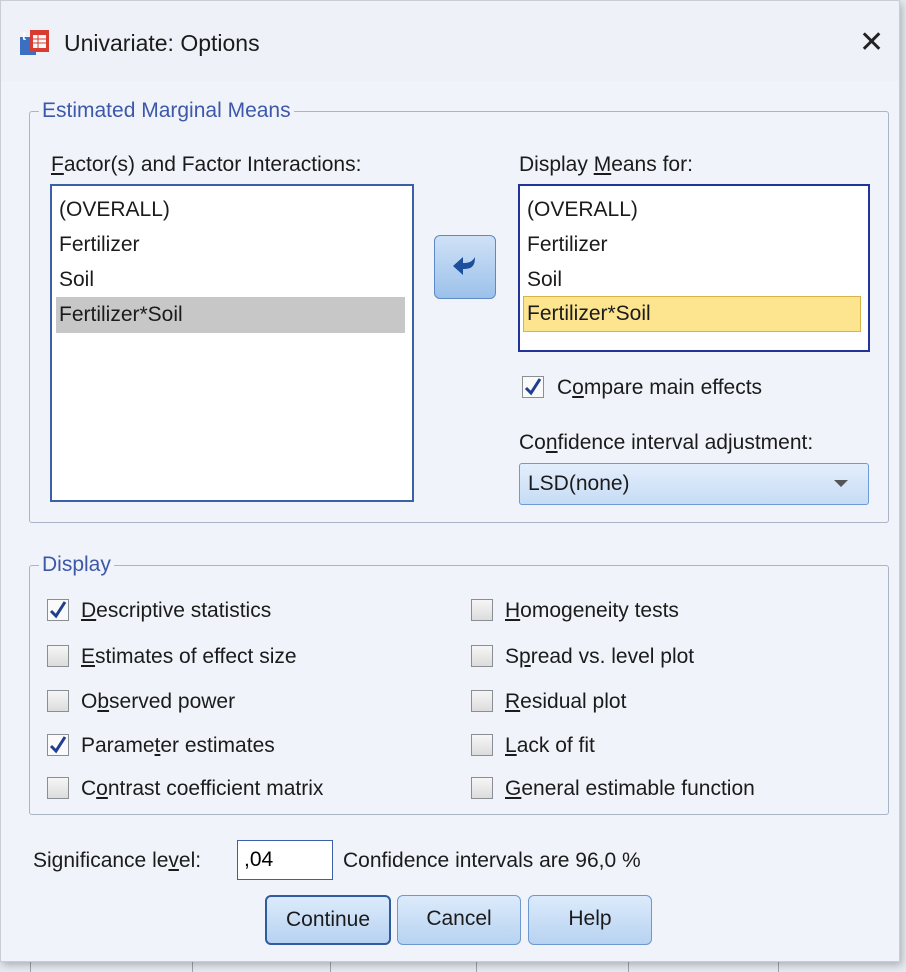  Describe the element at coordinates (158, 701) in the screenshot. I see `observed-power-label: Observed power` at that location.